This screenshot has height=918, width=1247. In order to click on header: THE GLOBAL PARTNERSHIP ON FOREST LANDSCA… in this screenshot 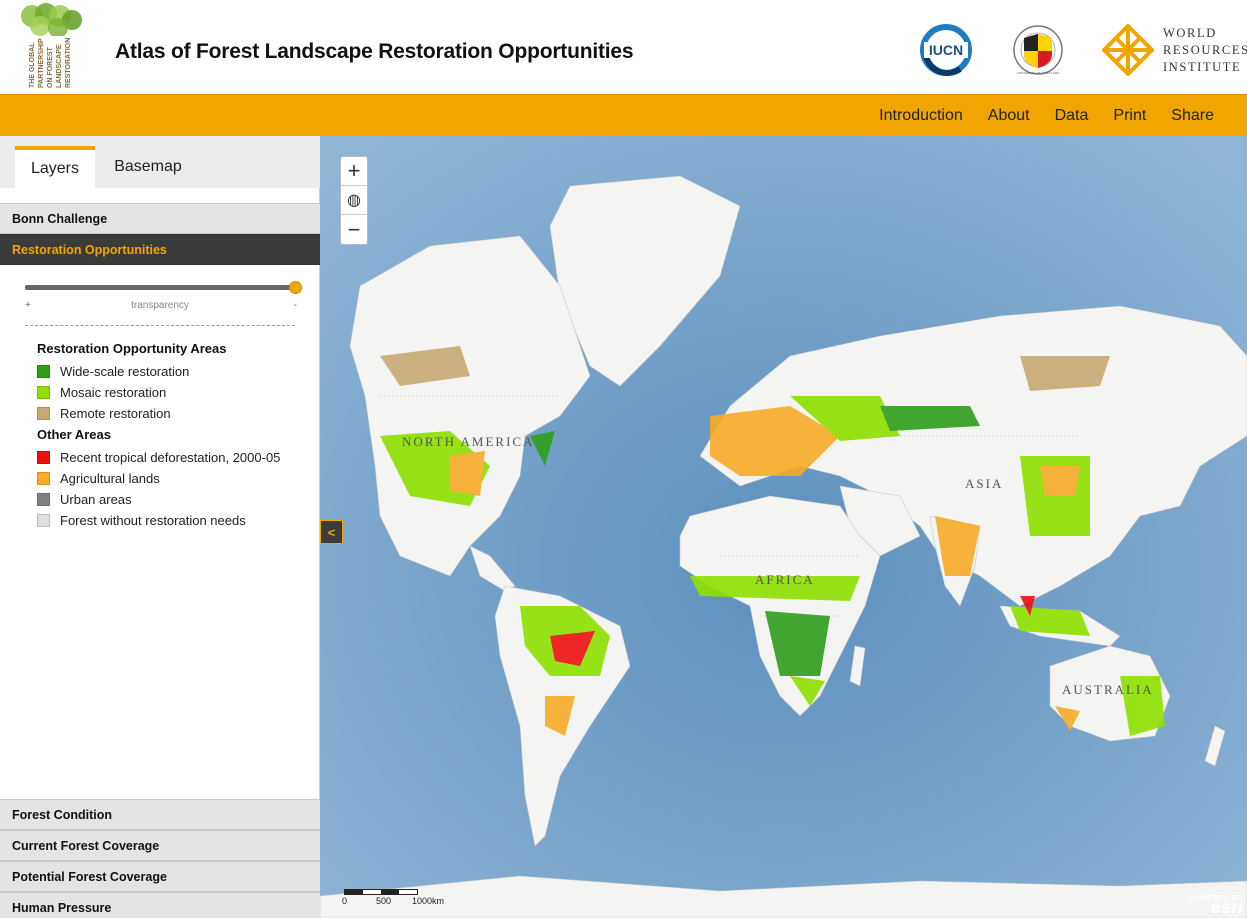, I will do `click(623, 47)`.